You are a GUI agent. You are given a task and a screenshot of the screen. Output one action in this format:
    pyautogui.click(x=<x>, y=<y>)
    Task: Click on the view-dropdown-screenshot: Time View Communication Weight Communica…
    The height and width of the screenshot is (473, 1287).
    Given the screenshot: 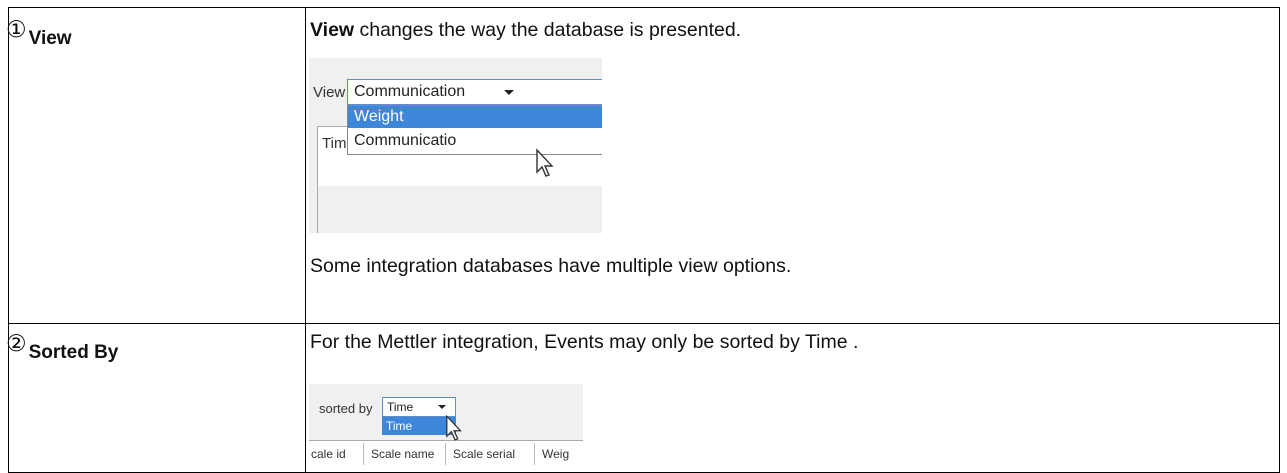 What is the action you would take?
    pyautogui.click(x=455, y=145)
    